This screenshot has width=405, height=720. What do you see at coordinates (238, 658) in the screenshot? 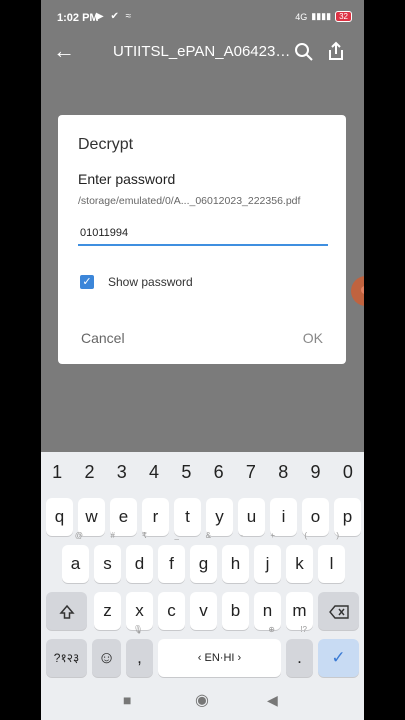
I see `space-arrow-right: ›` at bounding box center [238, 658].